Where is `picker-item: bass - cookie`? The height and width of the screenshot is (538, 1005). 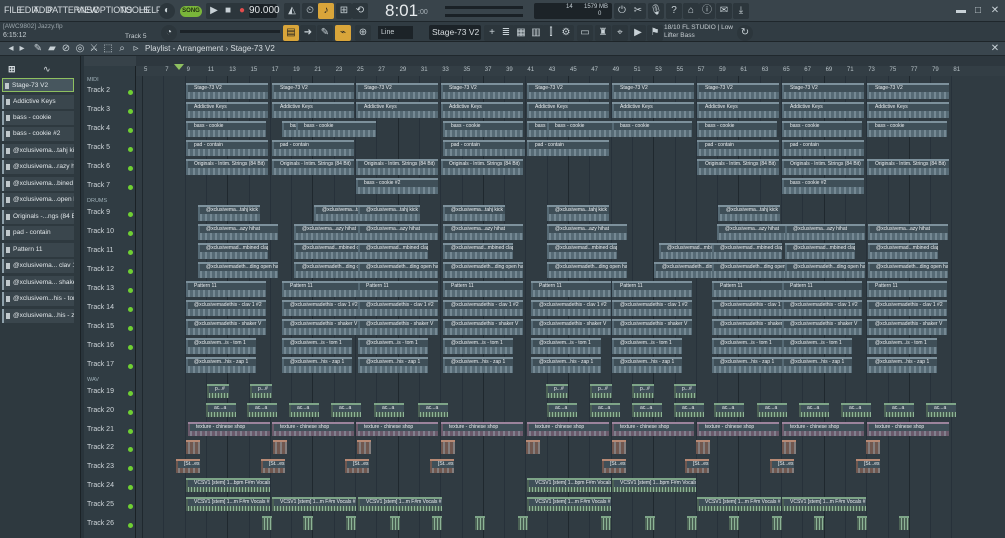
picker-item: bass - cookie is located at coordinates (38, 118).